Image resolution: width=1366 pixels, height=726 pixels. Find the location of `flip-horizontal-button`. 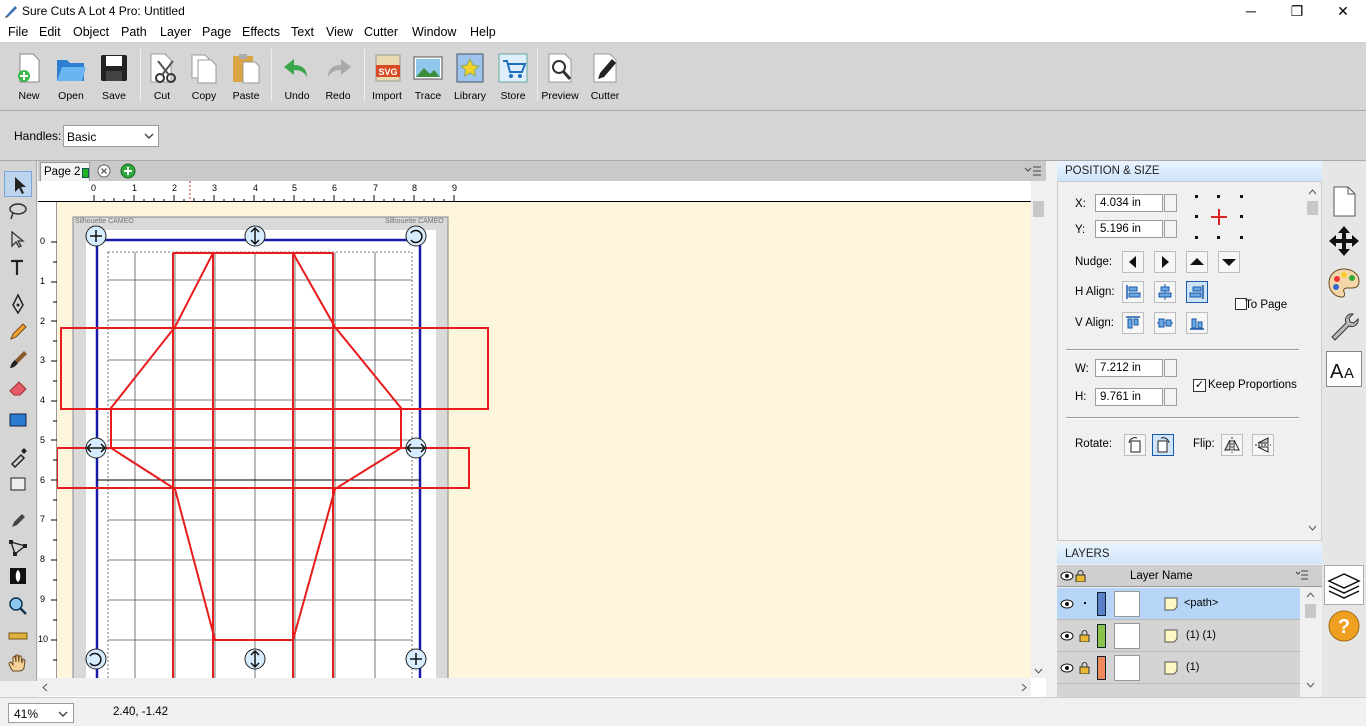

flip-horizontal-button is located at coordinates (1232, 445).